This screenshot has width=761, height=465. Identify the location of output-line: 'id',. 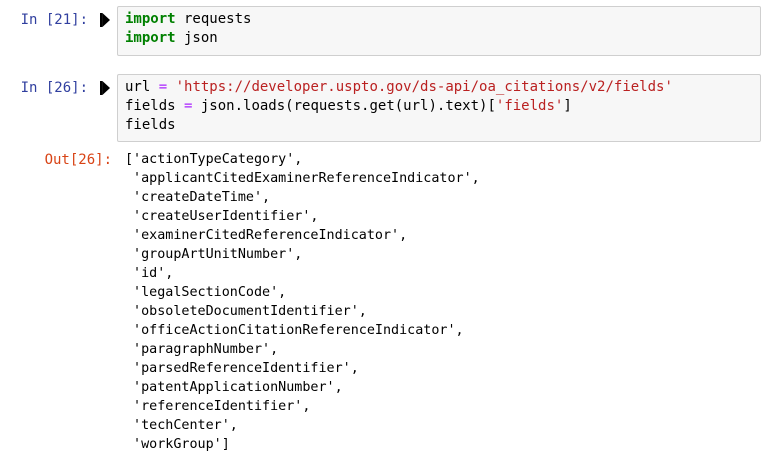
(149, 273).